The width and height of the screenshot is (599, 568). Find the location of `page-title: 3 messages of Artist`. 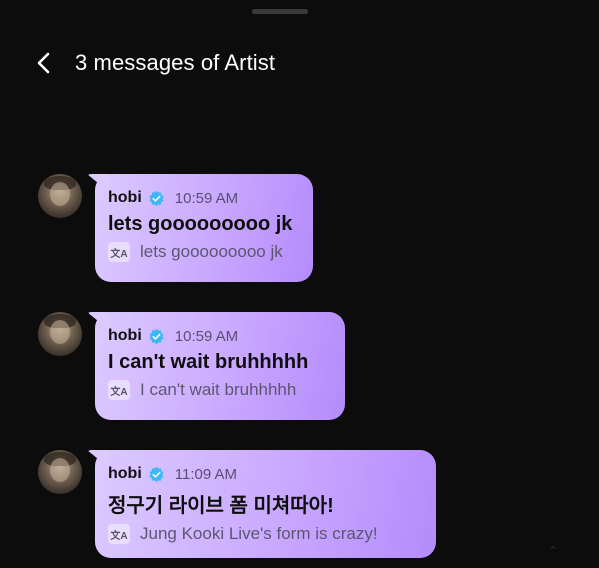

page-title: 3 messages of Artist is located at coordinates (175, 62).